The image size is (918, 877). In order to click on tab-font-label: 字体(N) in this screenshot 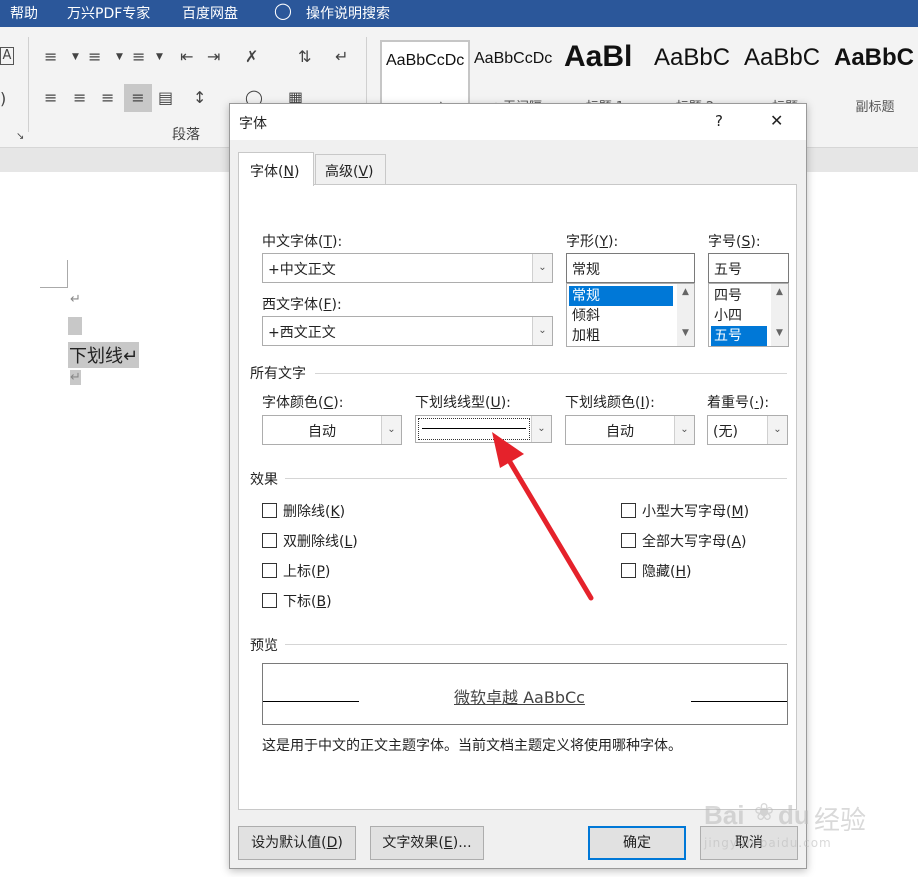, I will do `click(275, 172)`.